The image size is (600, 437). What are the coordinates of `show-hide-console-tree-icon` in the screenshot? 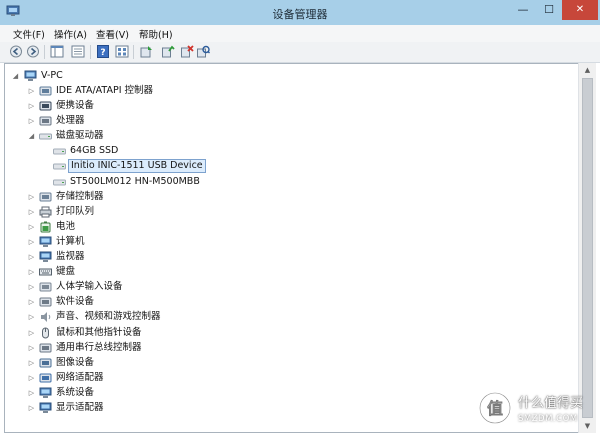 It's located at (57, 51).